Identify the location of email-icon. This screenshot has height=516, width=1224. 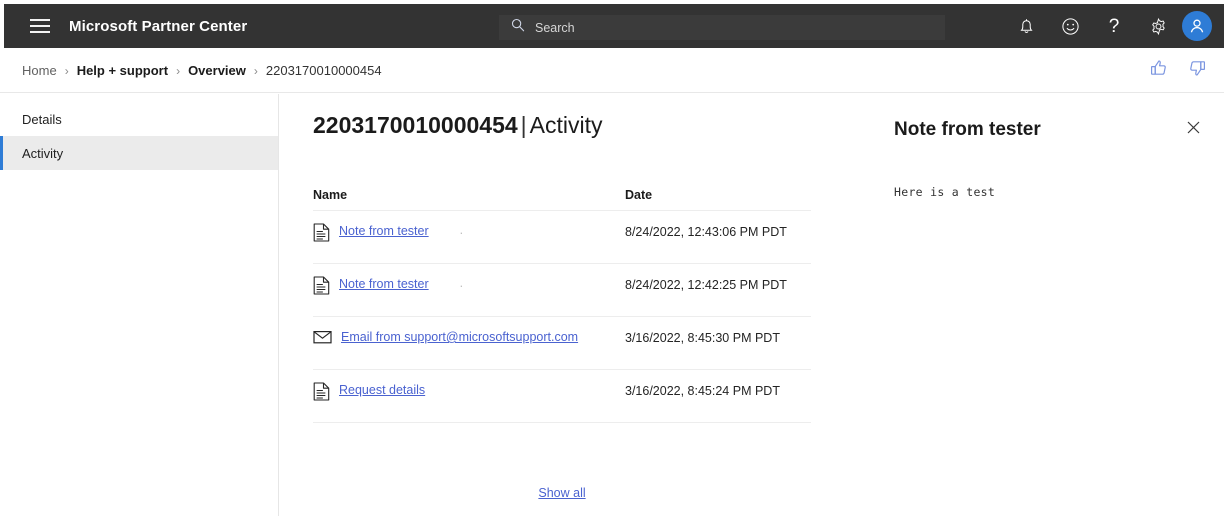
(322, 339).